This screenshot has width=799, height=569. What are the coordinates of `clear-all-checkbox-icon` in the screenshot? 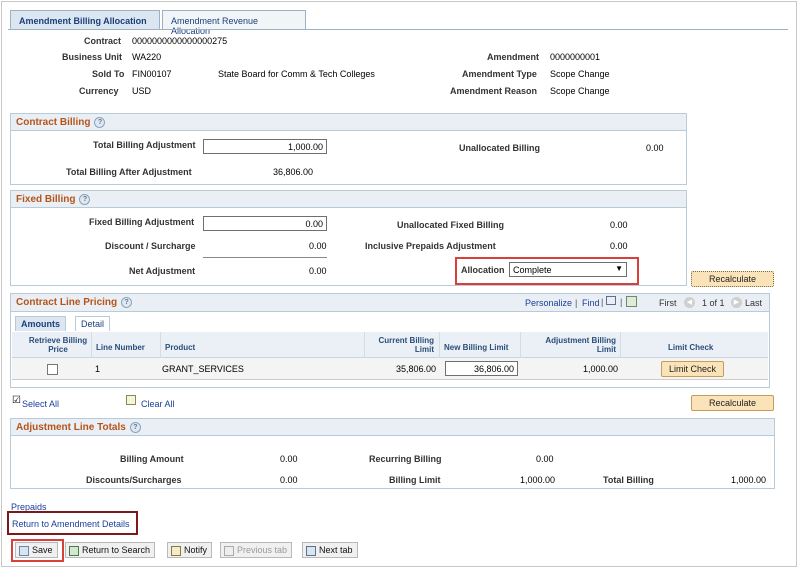 It's located at (131, 400).